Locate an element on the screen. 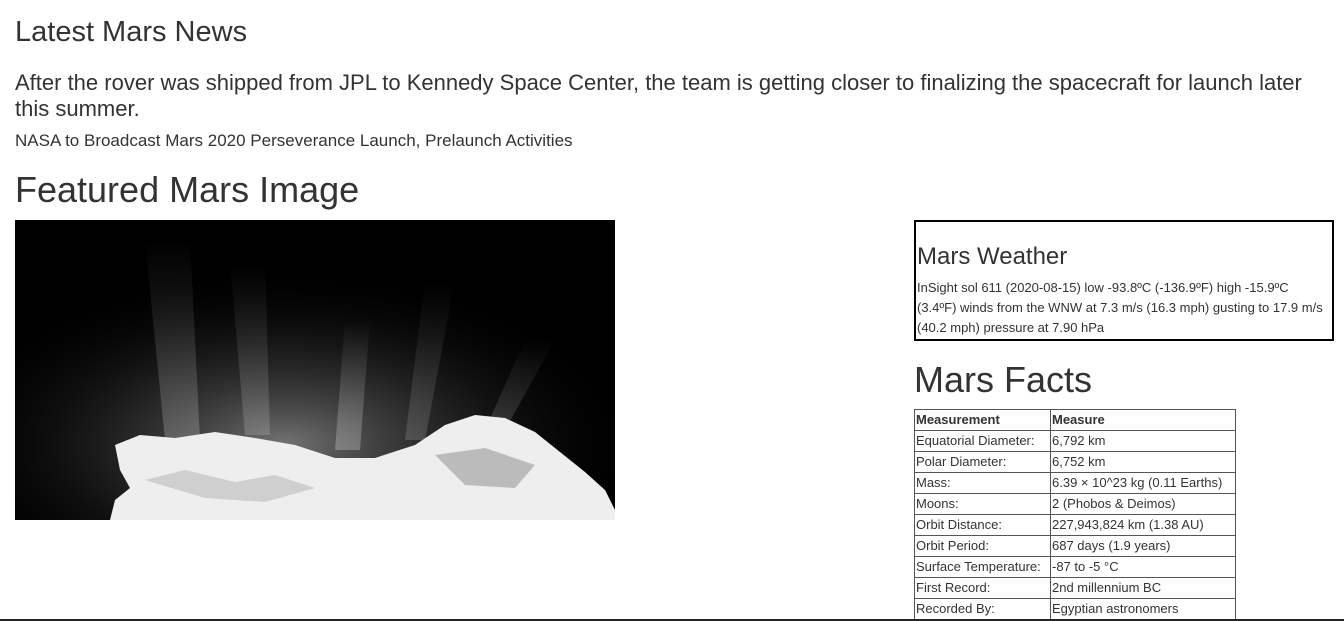  fact-value: 6.39 × 10^23 kg (0.11 Earths) is located at coordinates (1143, 483).